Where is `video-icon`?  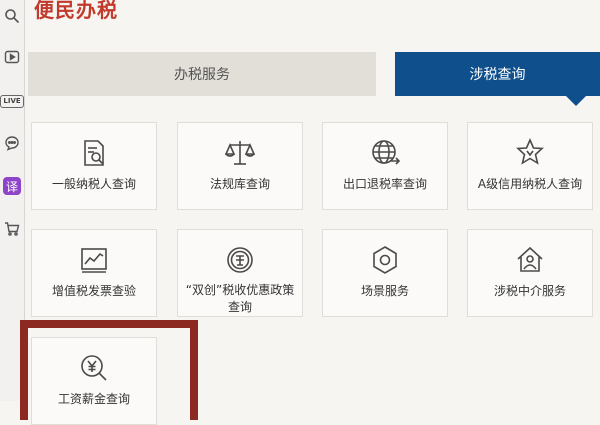
video-icon is located at coordinates (12, 57).